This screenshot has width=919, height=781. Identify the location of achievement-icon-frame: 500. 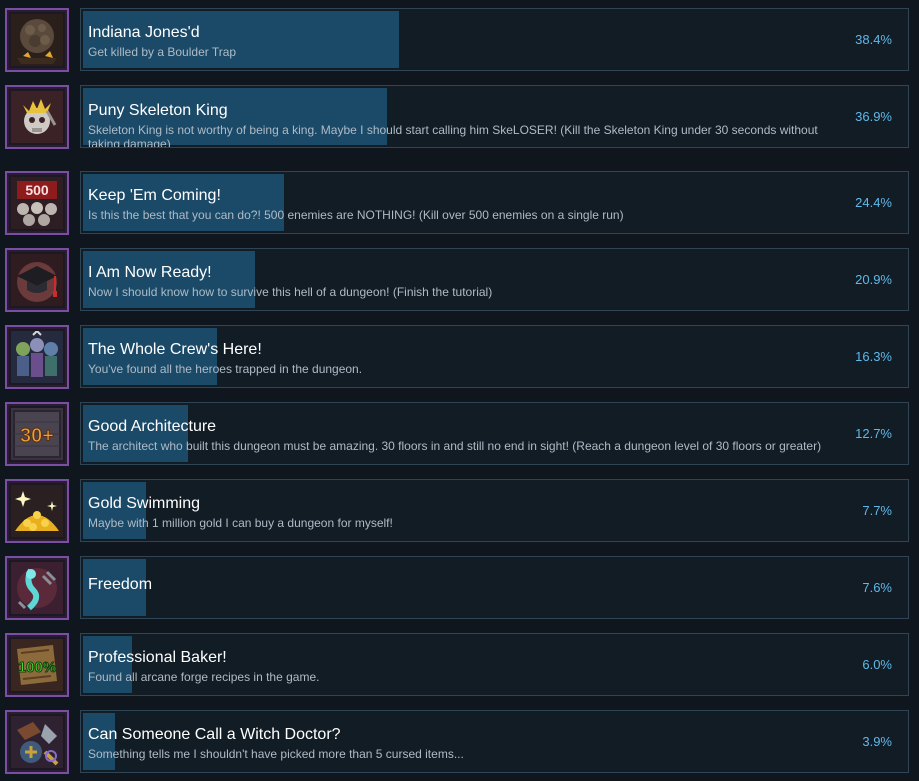
(37, 203).